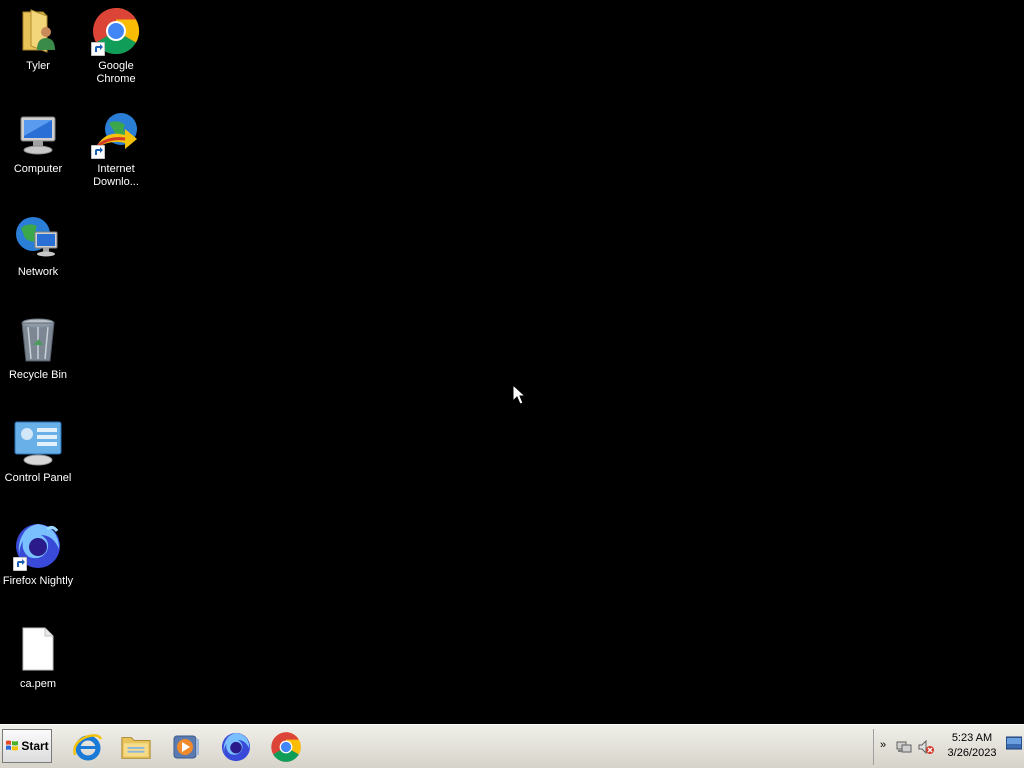 This screenshot has height=768, width=1024. Describe the element at coordinates (972, 753) in the screenshot. I see `clock-date: 3/26/2023` at that location.